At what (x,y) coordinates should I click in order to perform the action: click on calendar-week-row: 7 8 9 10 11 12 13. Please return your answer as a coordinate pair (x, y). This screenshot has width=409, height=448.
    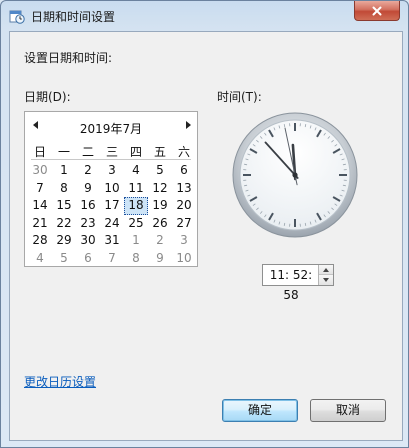
    Looking at the image, I should click on (112, 189).